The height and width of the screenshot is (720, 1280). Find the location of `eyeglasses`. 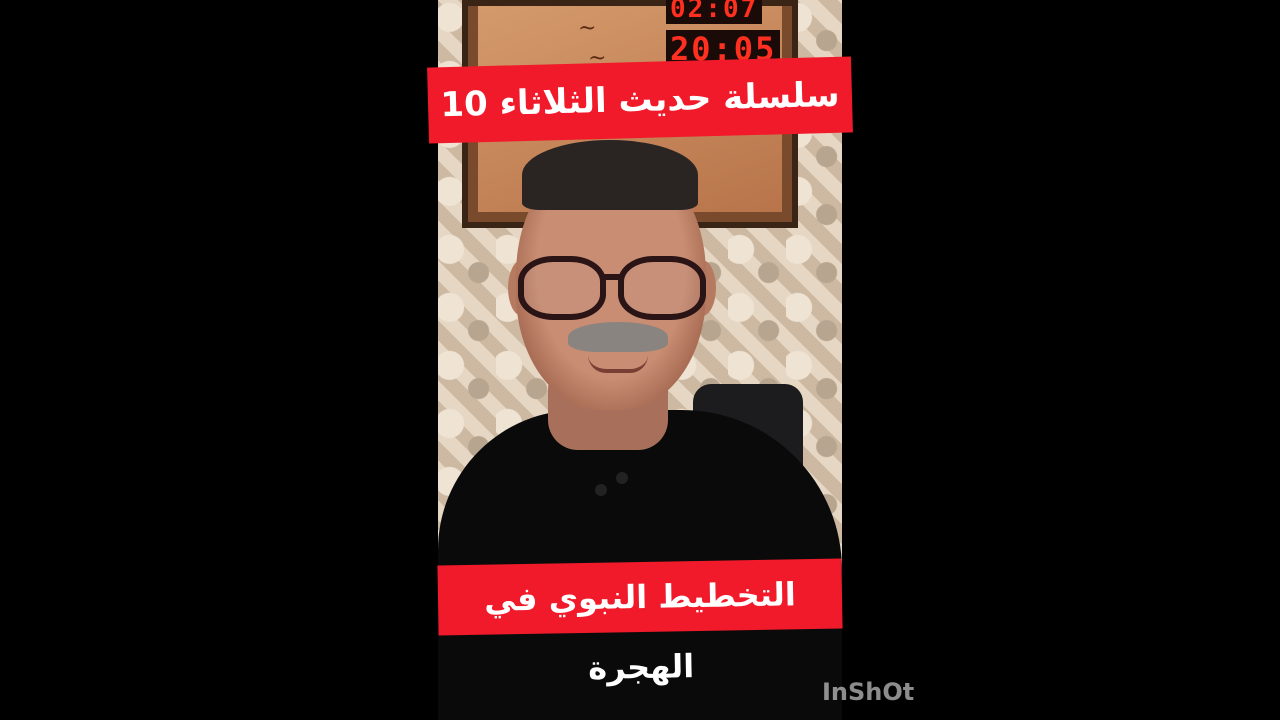

eyeglasses is located at coordinates (618, 291).